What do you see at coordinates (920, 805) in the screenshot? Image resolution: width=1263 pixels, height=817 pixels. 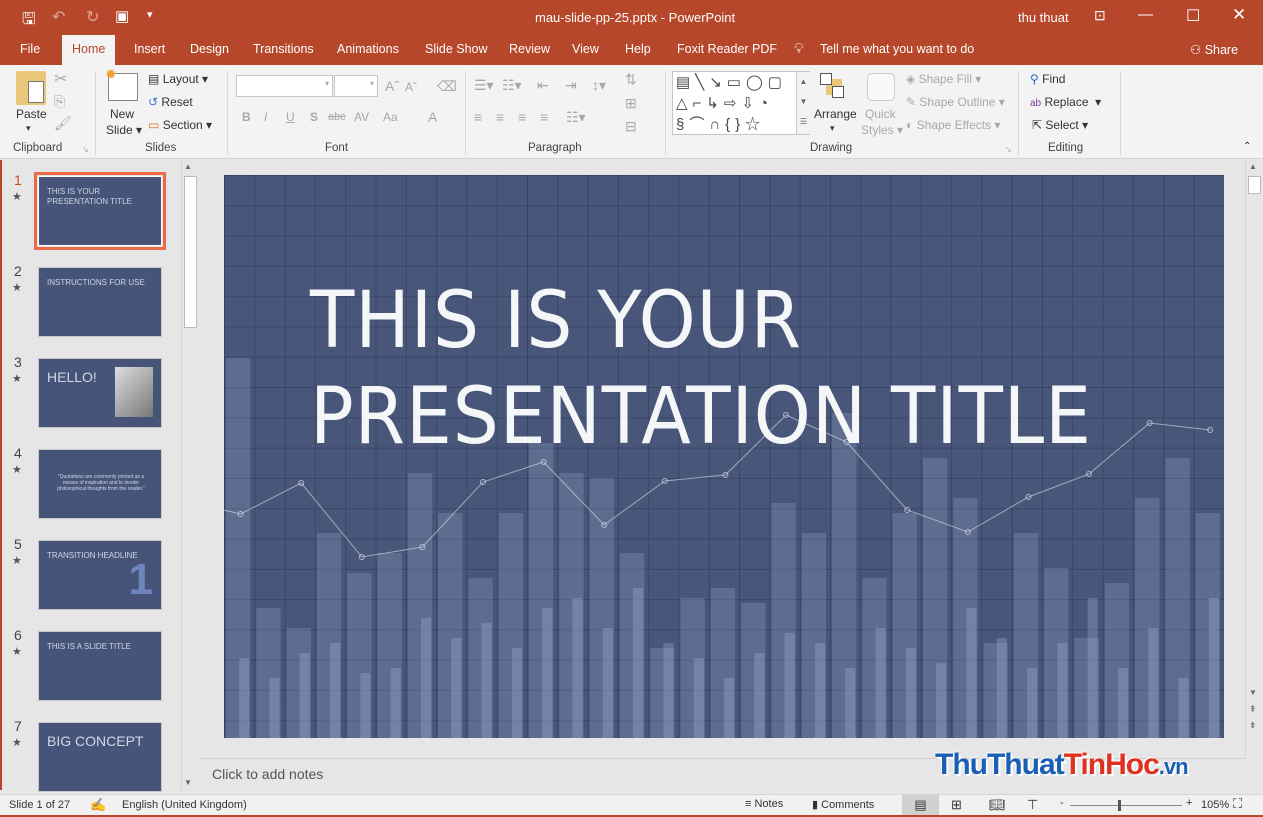 I see `normal-view-button: ▤` at bounding box center [920, 805].